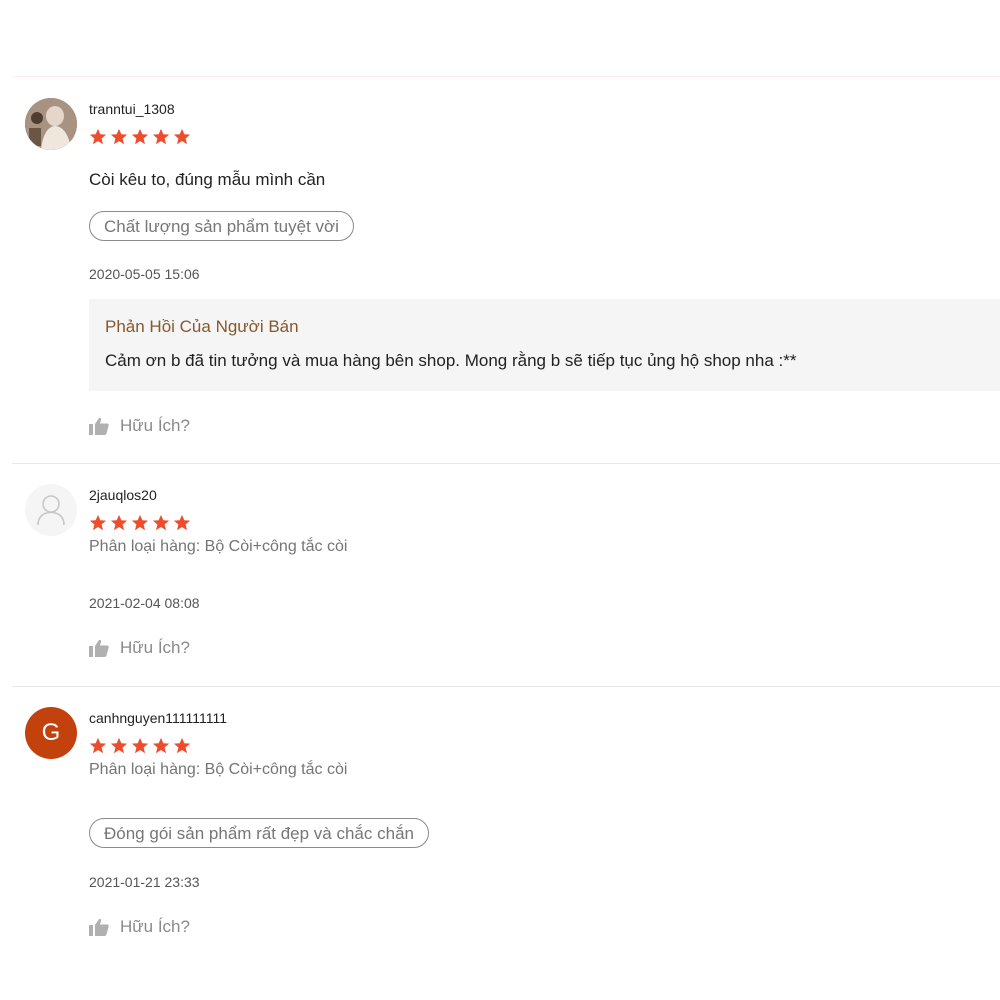  I want to click on seller-reply-title: Phản Hồi Của Người Bán, so click(202, 326).